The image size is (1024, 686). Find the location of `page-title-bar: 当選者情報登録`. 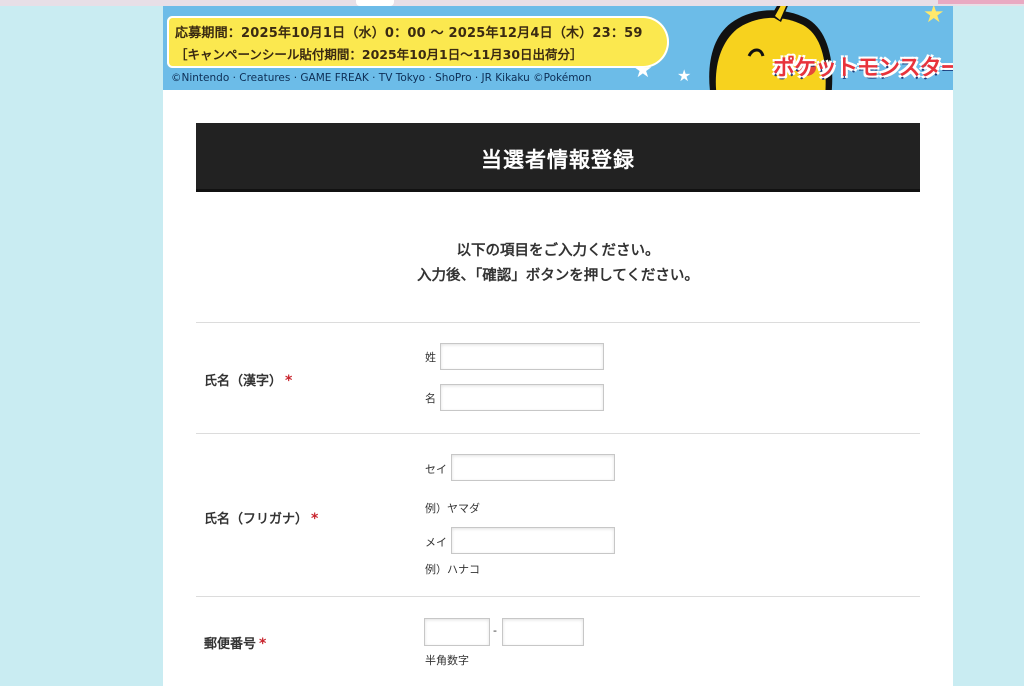

page-title-bar: 当選者情報登録 is located at coordinates (558, 157).